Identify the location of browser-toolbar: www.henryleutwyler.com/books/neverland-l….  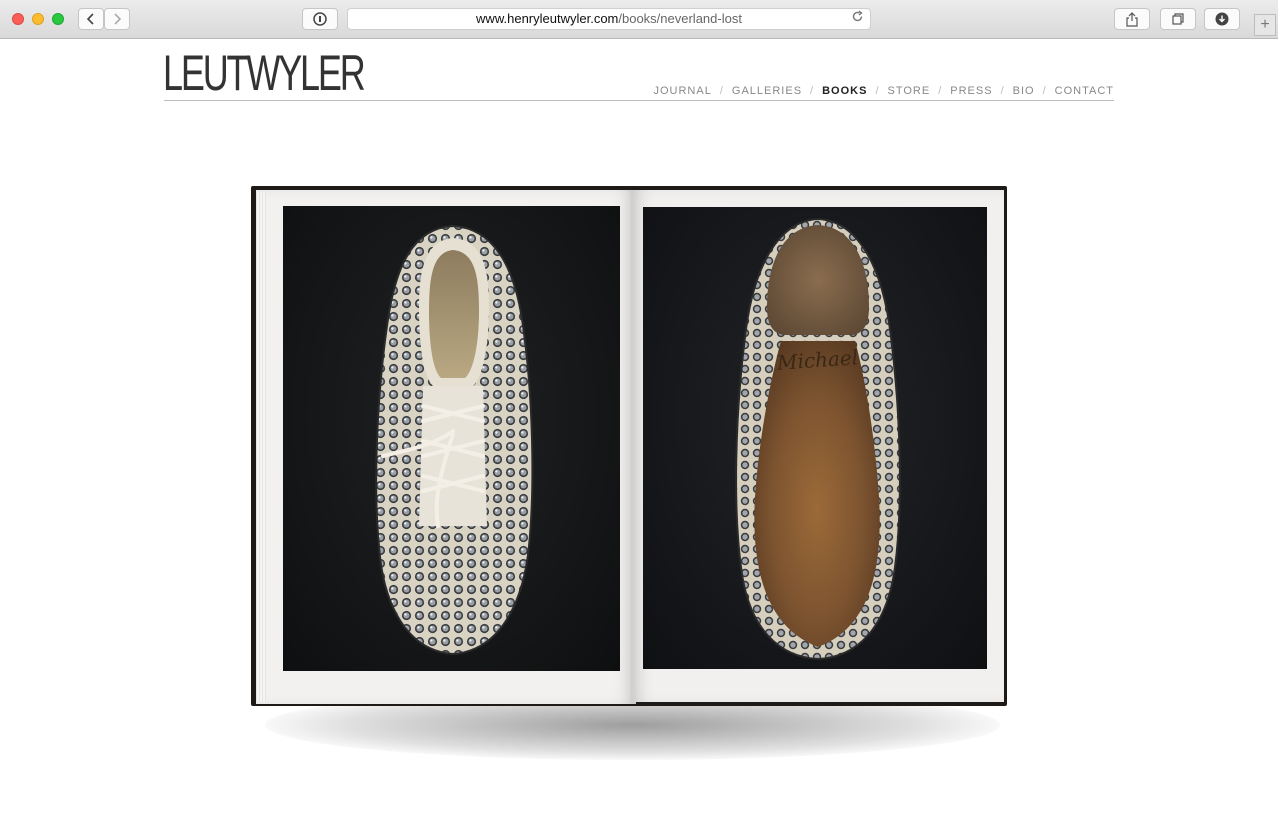
(639, 19).